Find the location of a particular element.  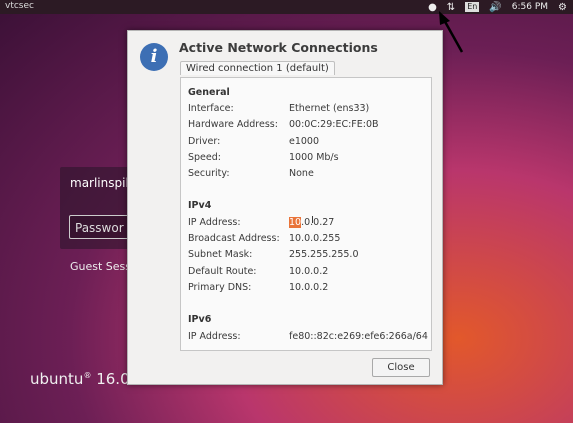

username-label: marlinspik is located at coordinates (101, 183).